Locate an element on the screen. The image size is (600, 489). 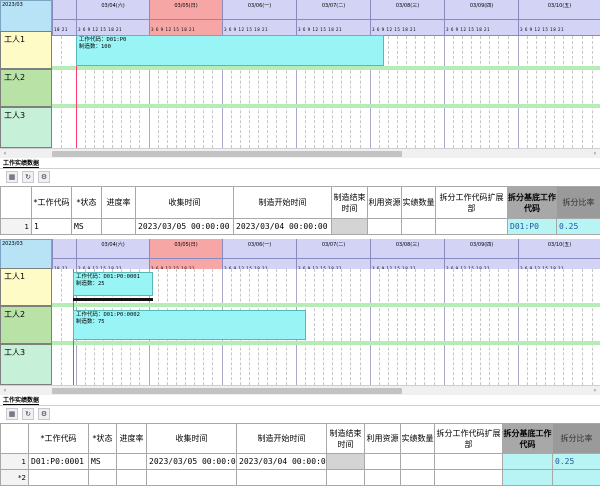
gantt-hour-ticks: 18 21 is located at coordinates (64, 28).